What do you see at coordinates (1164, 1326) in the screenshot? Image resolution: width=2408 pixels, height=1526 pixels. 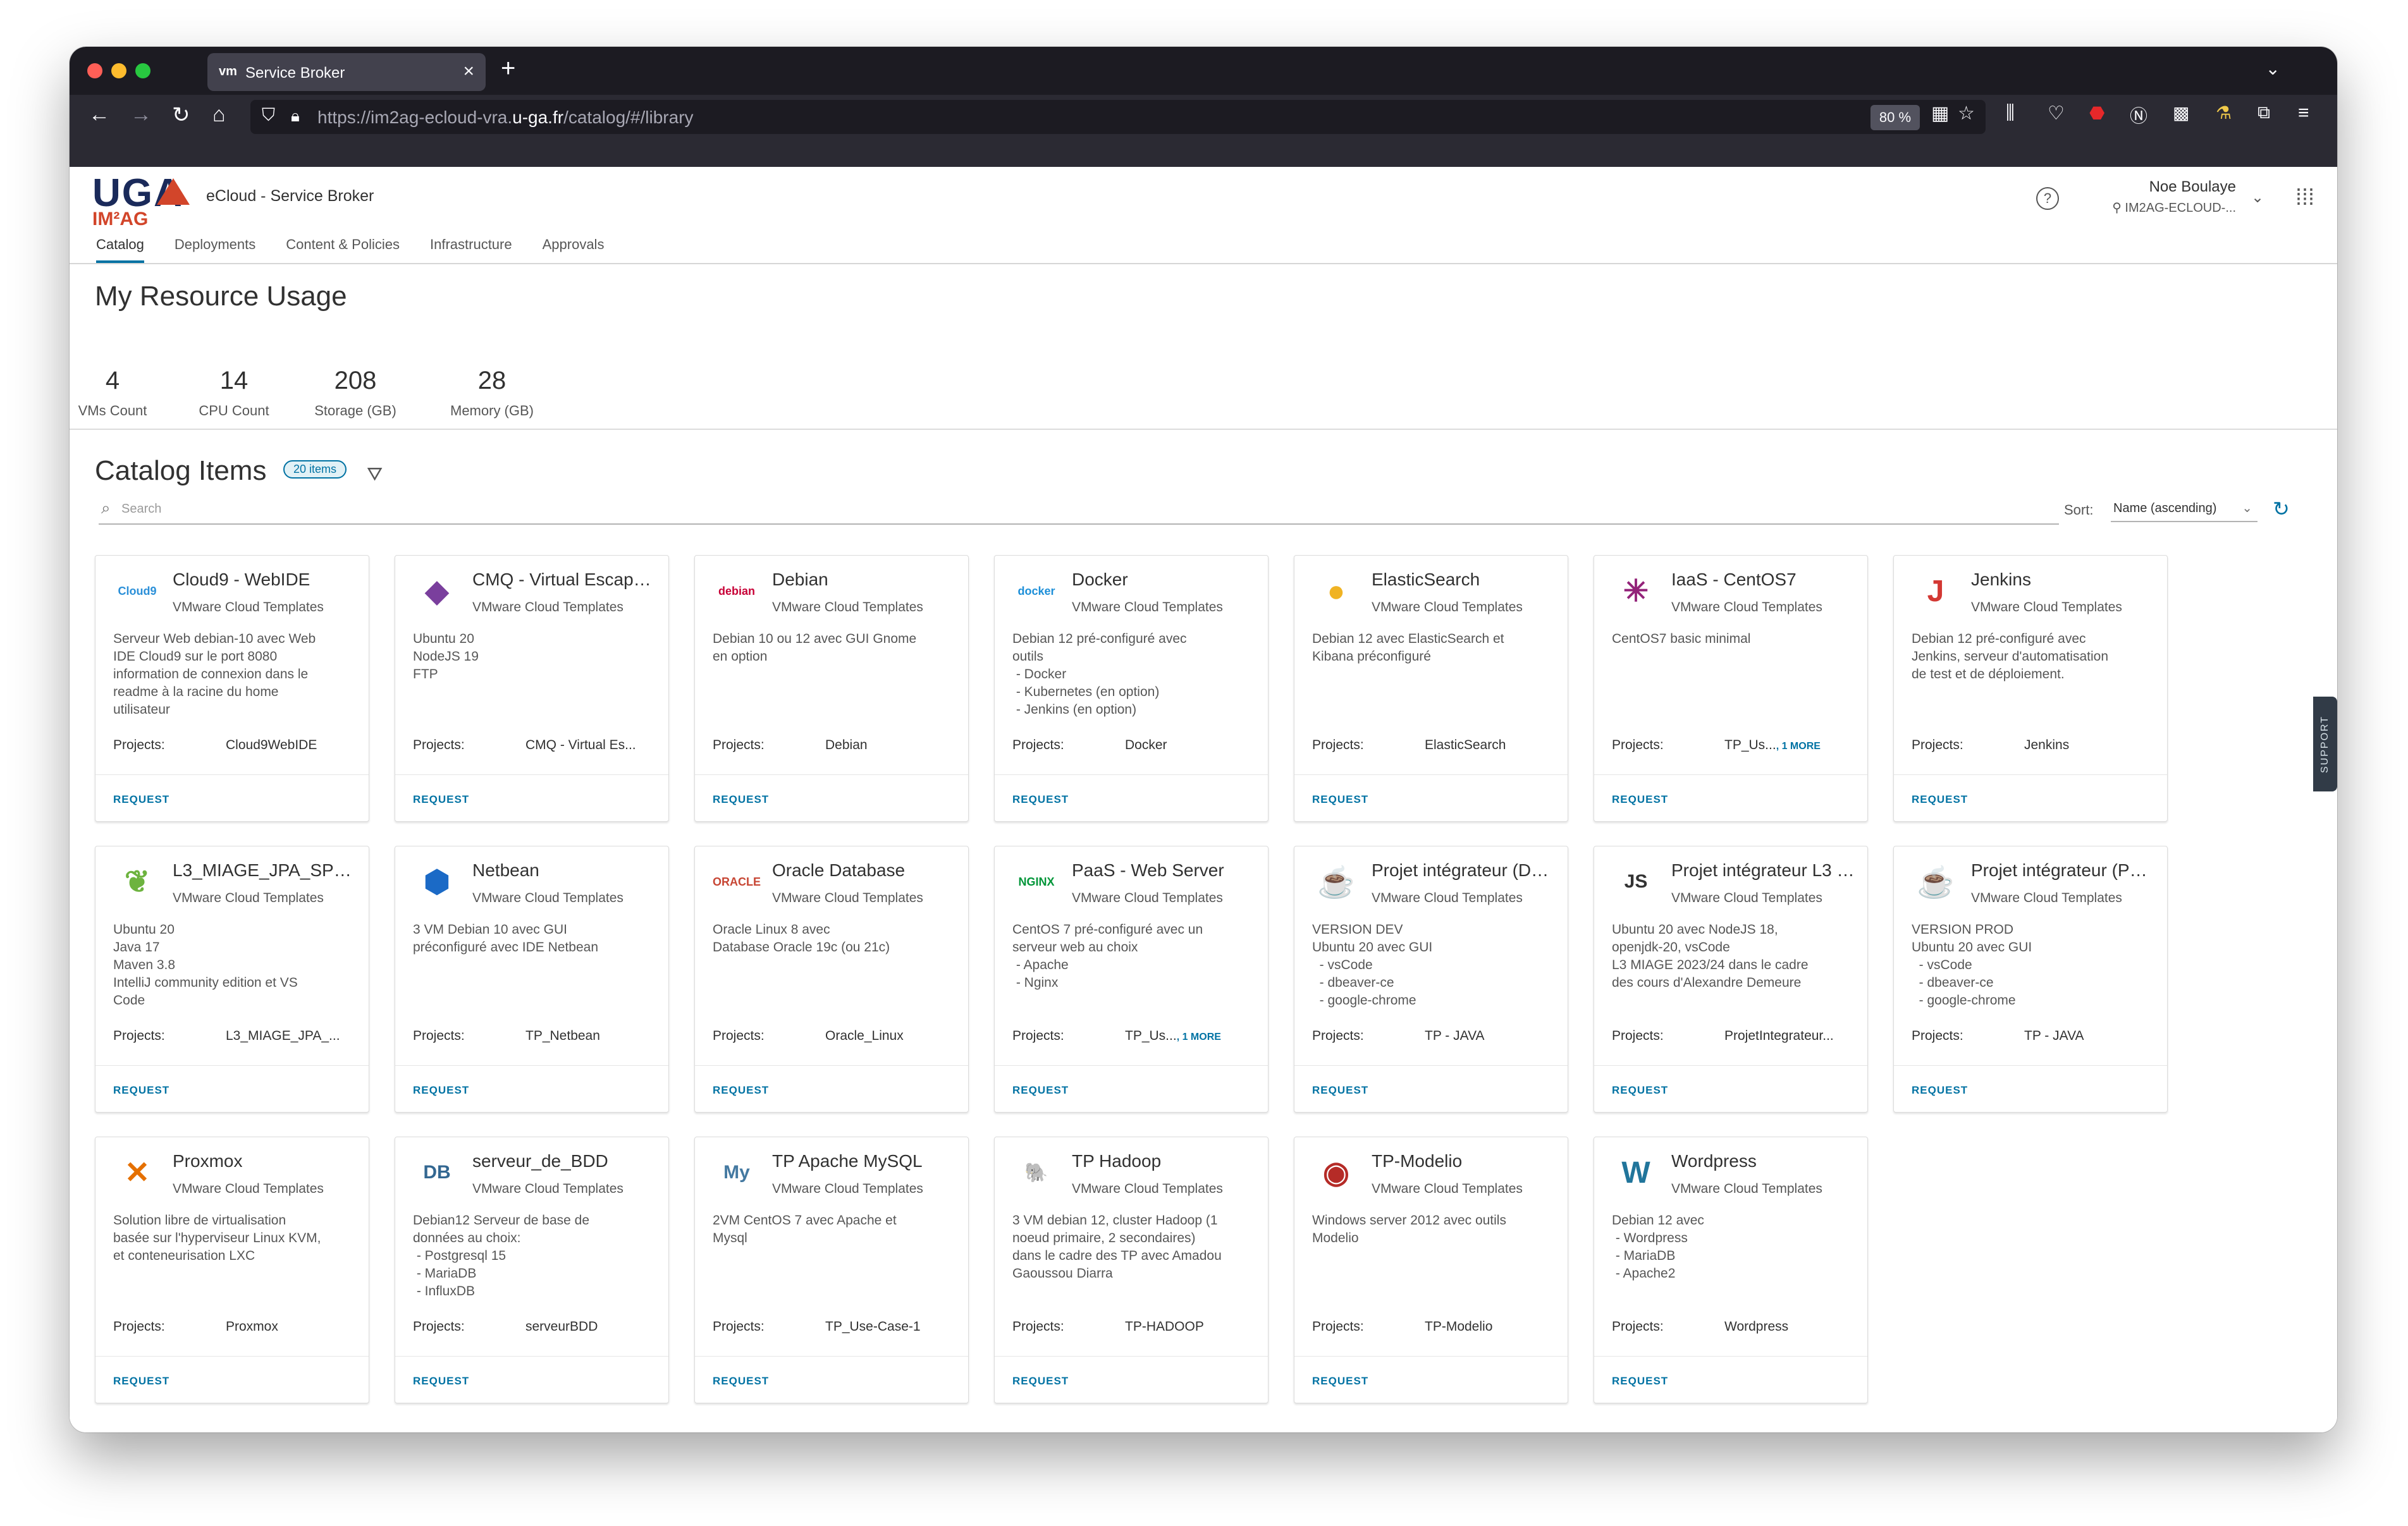 I see `card-projects-value: TP-HADOOP` at bounding box center [1164, 1326].